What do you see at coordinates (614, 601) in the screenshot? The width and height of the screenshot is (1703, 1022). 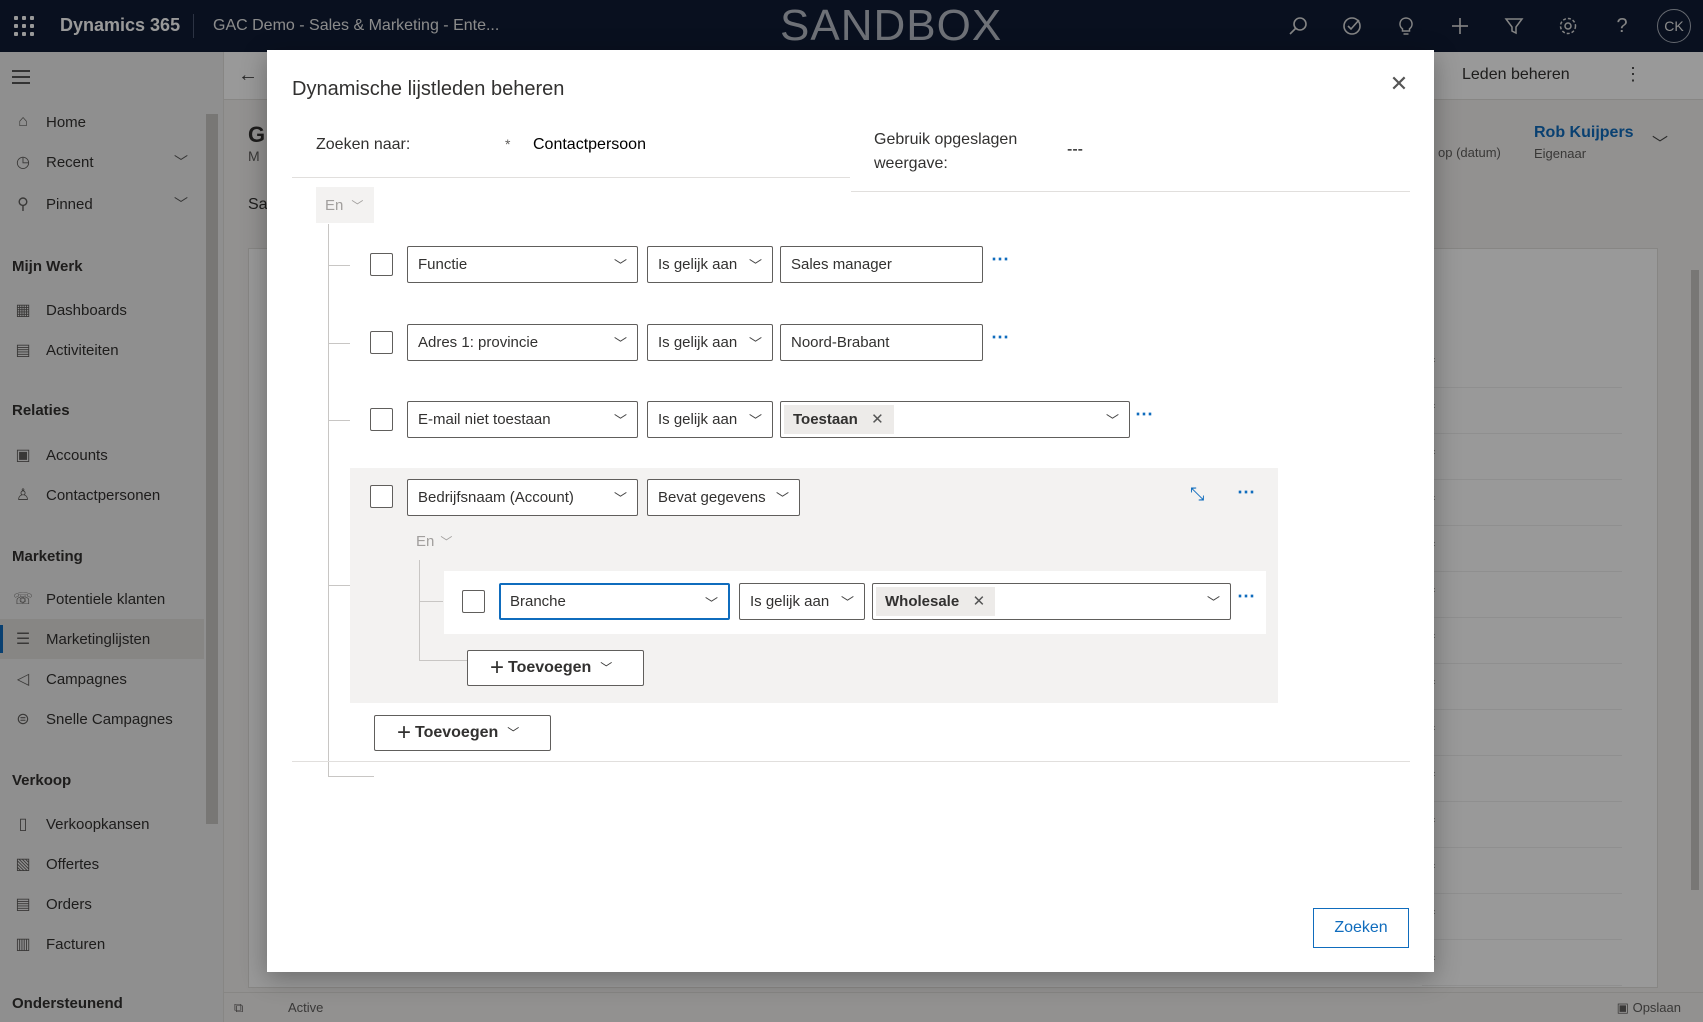 I see `field-dropdown: Branche ﹀` at bounding box center [614, 601].